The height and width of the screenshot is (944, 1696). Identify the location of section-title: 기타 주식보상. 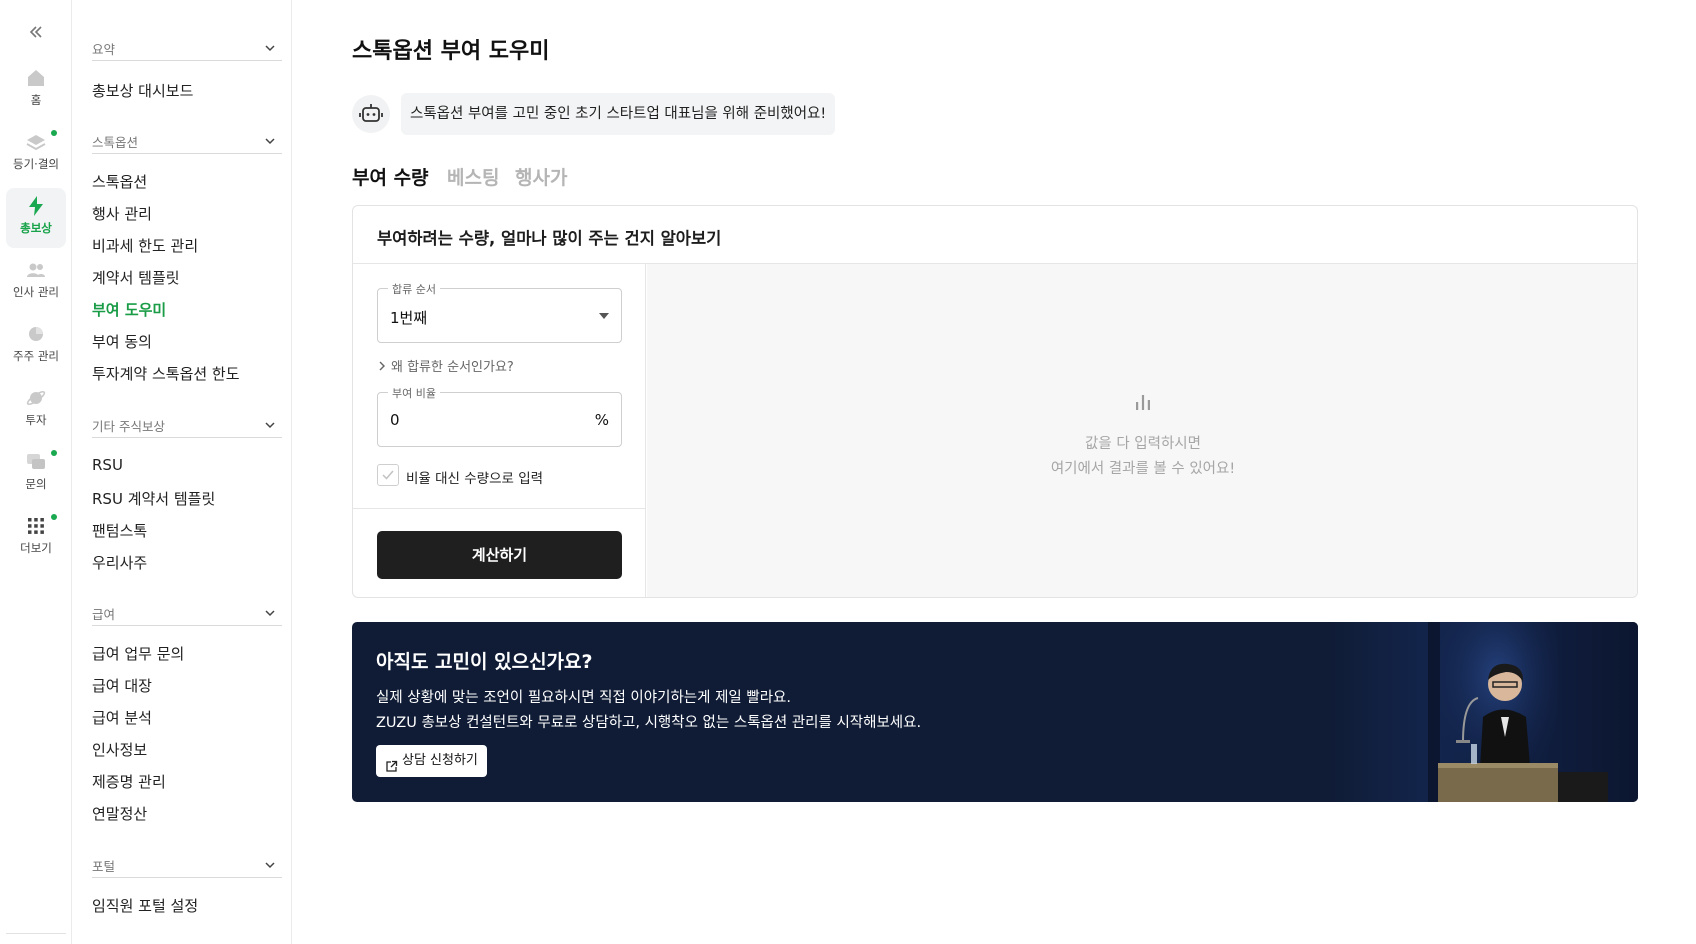
(128, 426).